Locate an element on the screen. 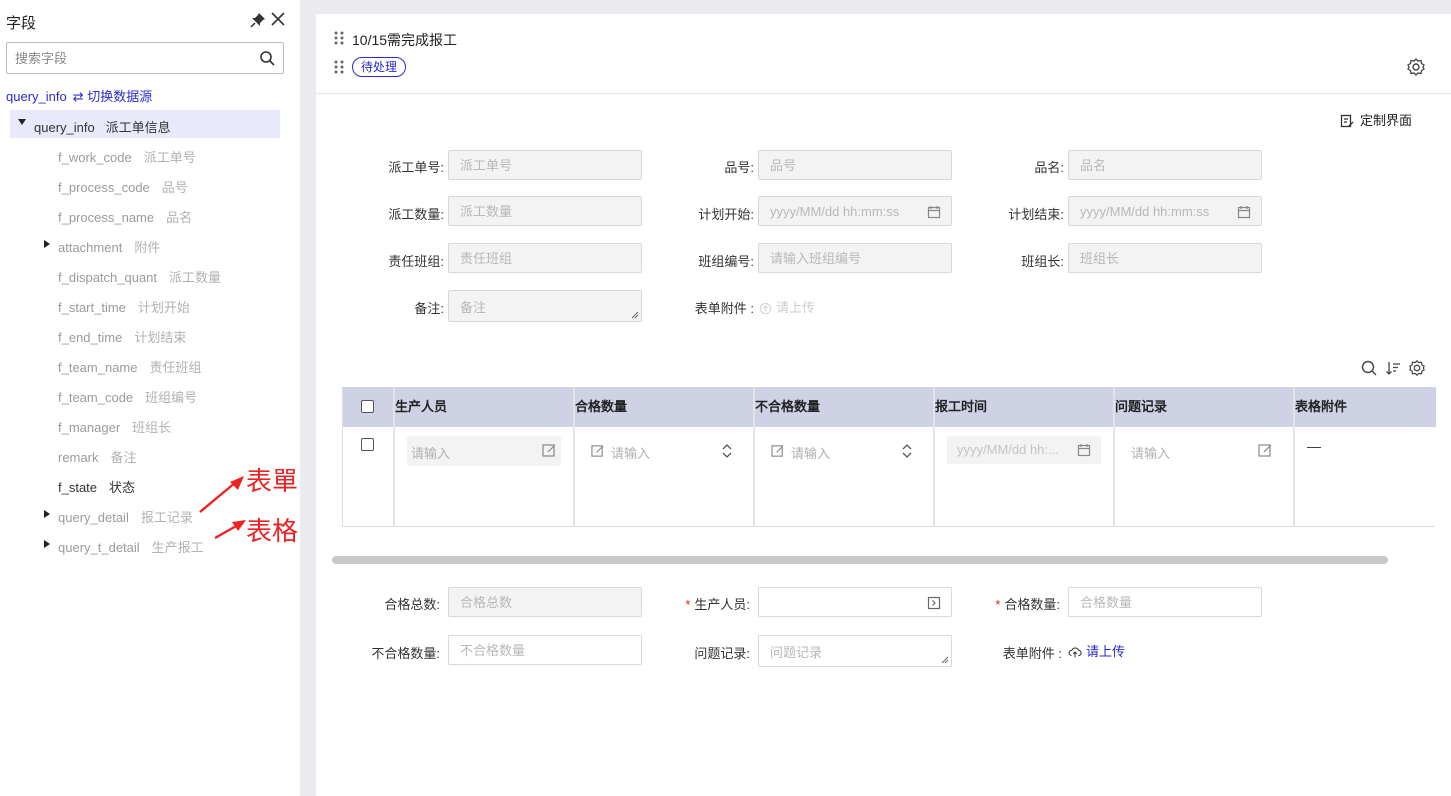  field-label: 生产报工 is located at coordinates (177, 547).